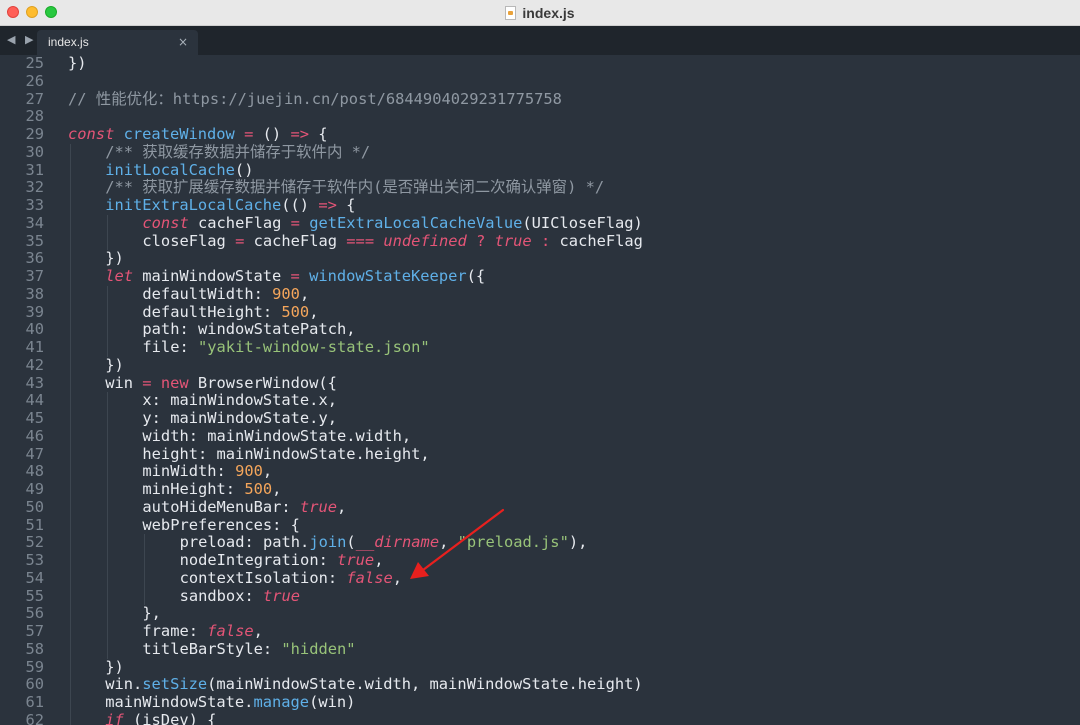 The image size is (1080, 725). What do you see at coordinates (117, 42) in the screenshot?
I see `tab-index-js: index.js ×` at bounding box center [117, 42].